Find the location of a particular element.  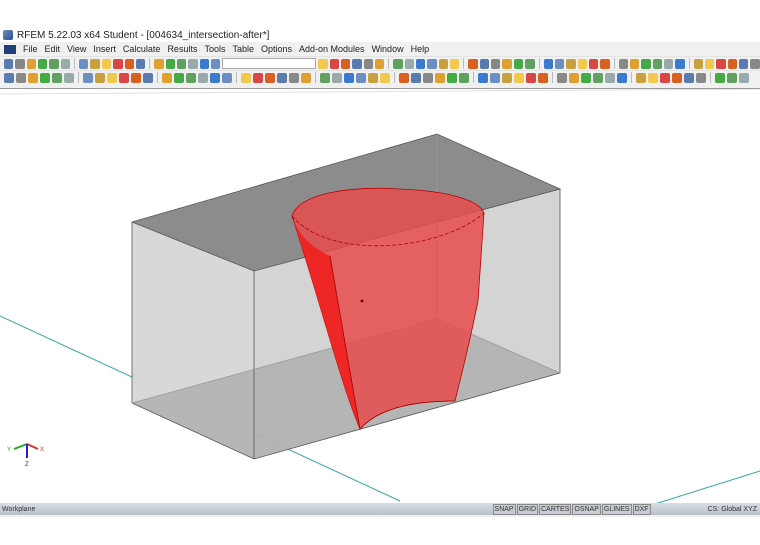

toggle-snap: SNAP is located at coordinates (504, 509).